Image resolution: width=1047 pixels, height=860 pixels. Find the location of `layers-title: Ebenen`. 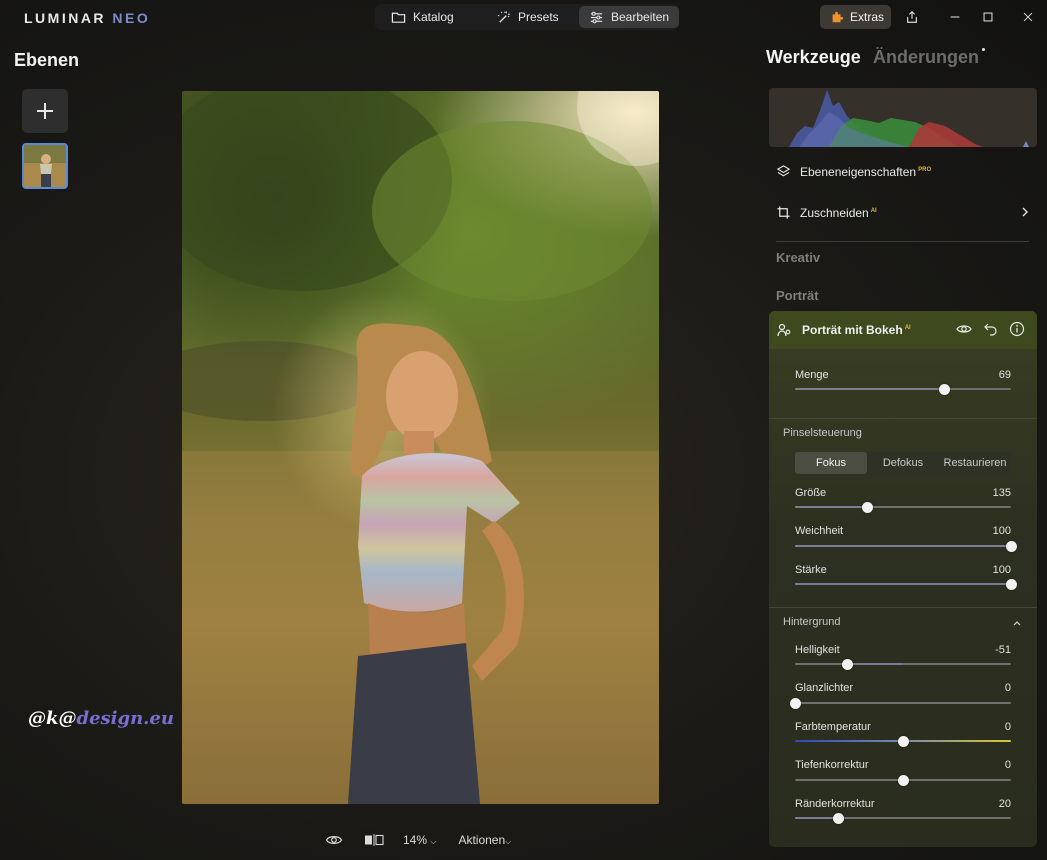

layers-title: Ebenen is located at coordinates (47, 60).